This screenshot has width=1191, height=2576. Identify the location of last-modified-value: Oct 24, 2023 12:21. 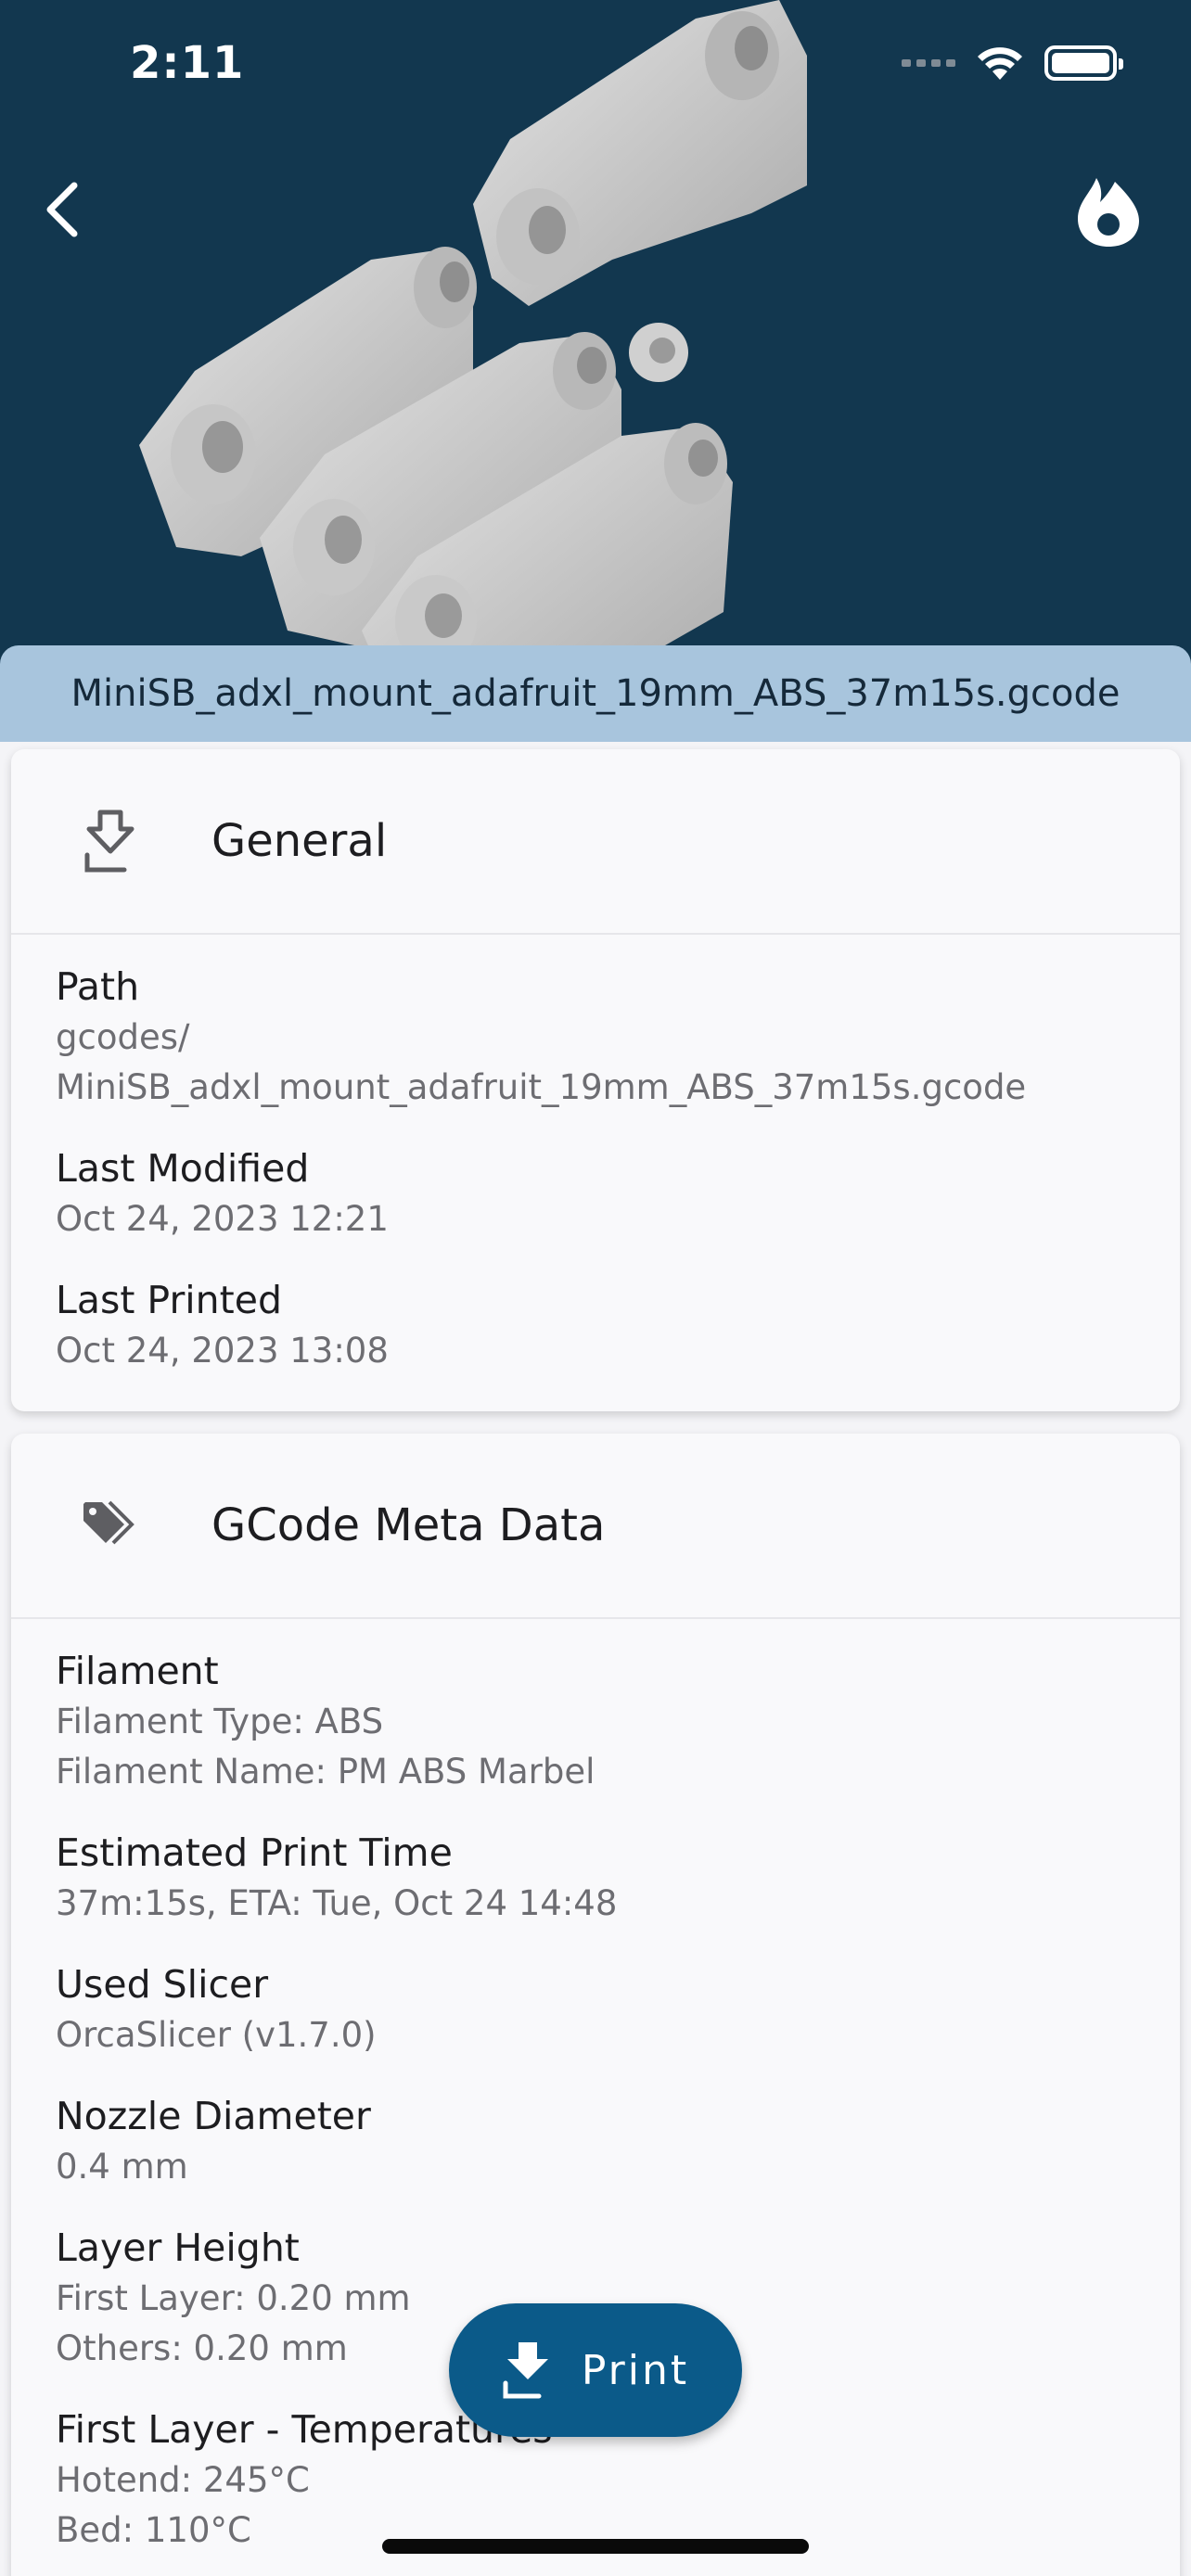
(222, 1219).